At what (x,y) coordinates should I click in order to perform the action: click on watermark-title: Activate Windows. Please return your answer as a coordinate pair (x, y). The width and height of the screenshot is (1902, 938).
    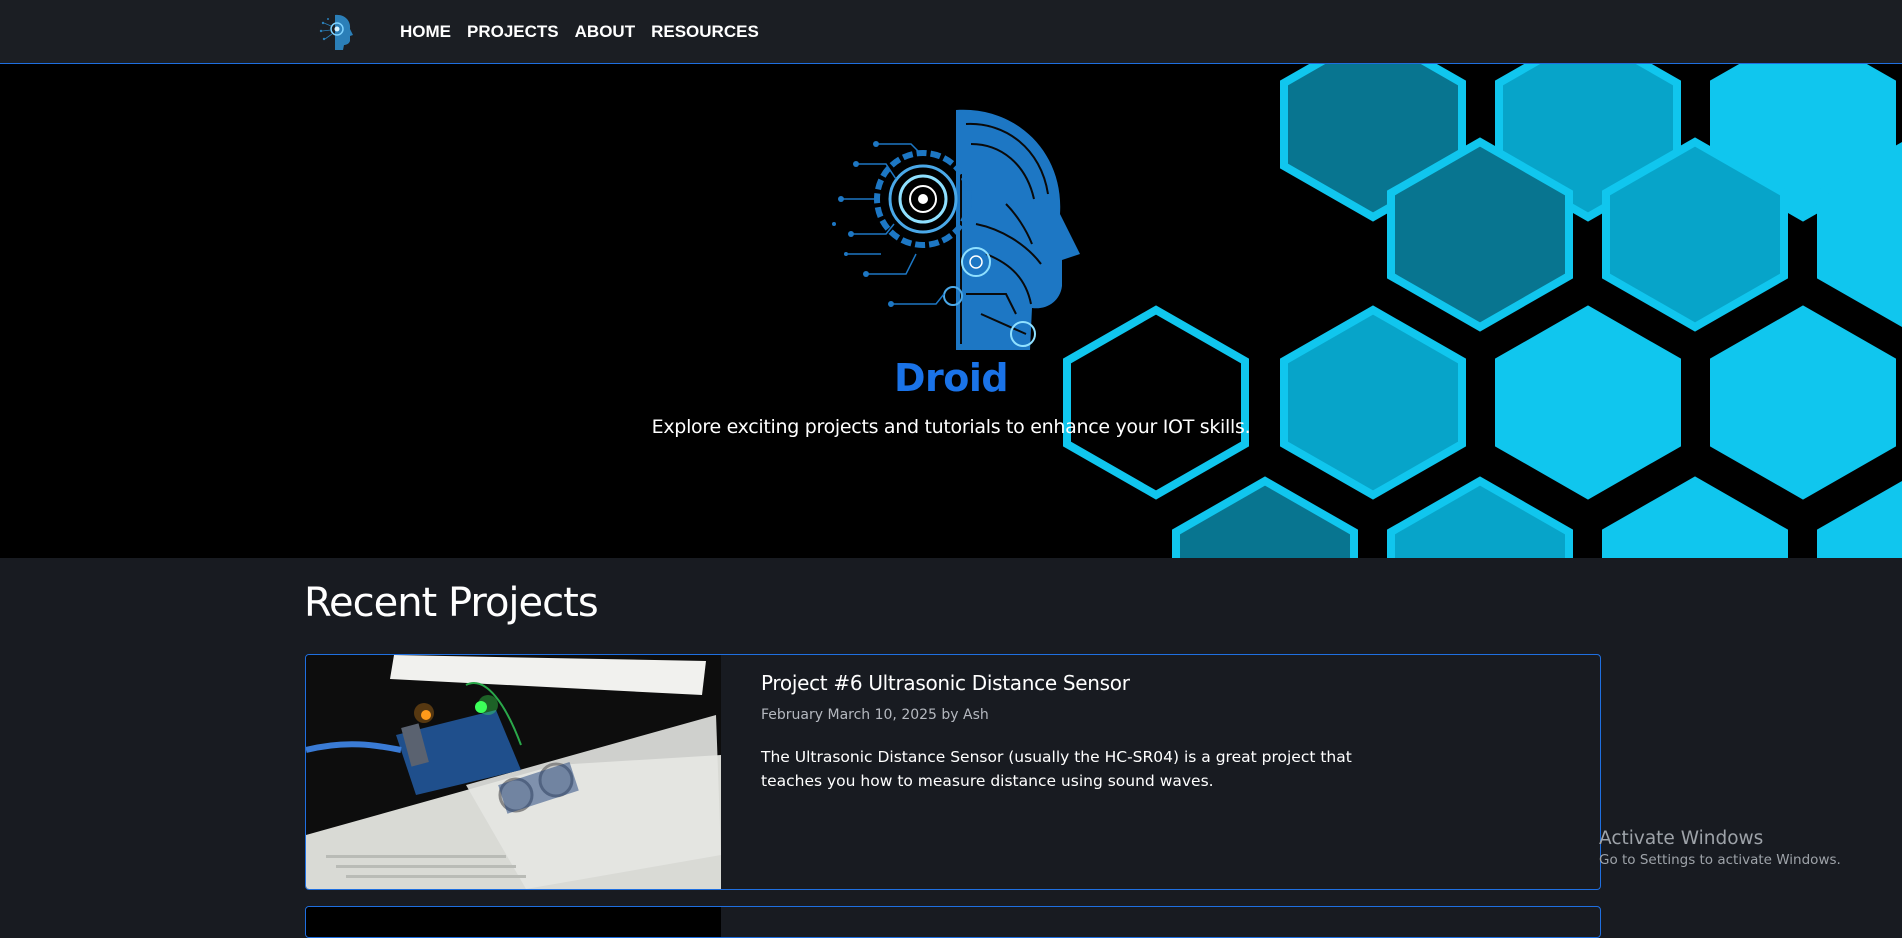
    Looking at the image, I should click on (1681, 838).